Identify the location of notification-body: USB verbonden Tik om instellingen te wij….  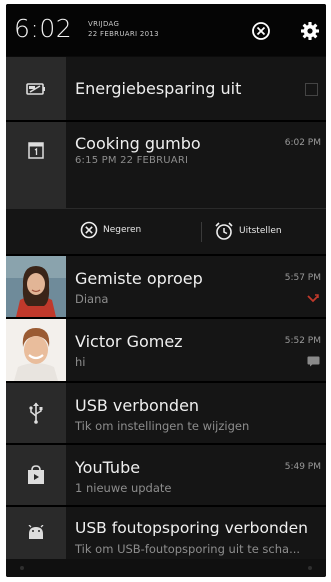
(196, 413).